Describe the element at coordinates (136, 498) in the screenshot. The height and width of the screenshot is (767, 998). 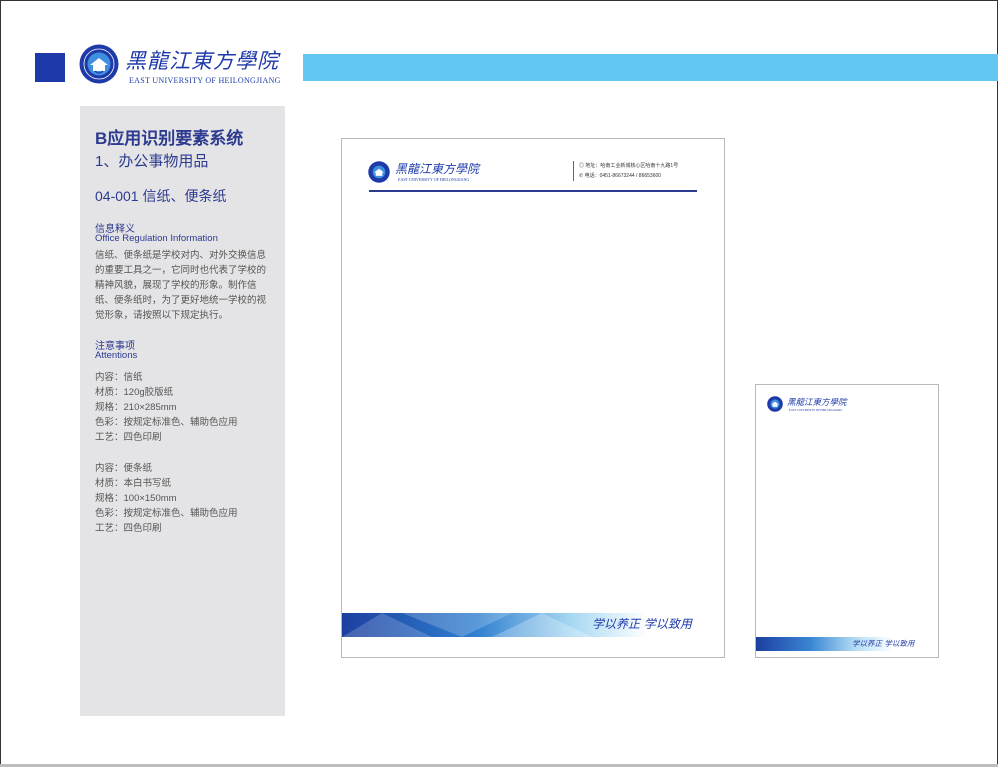
I see `spec-line: 规格：100×150mm` at that location.